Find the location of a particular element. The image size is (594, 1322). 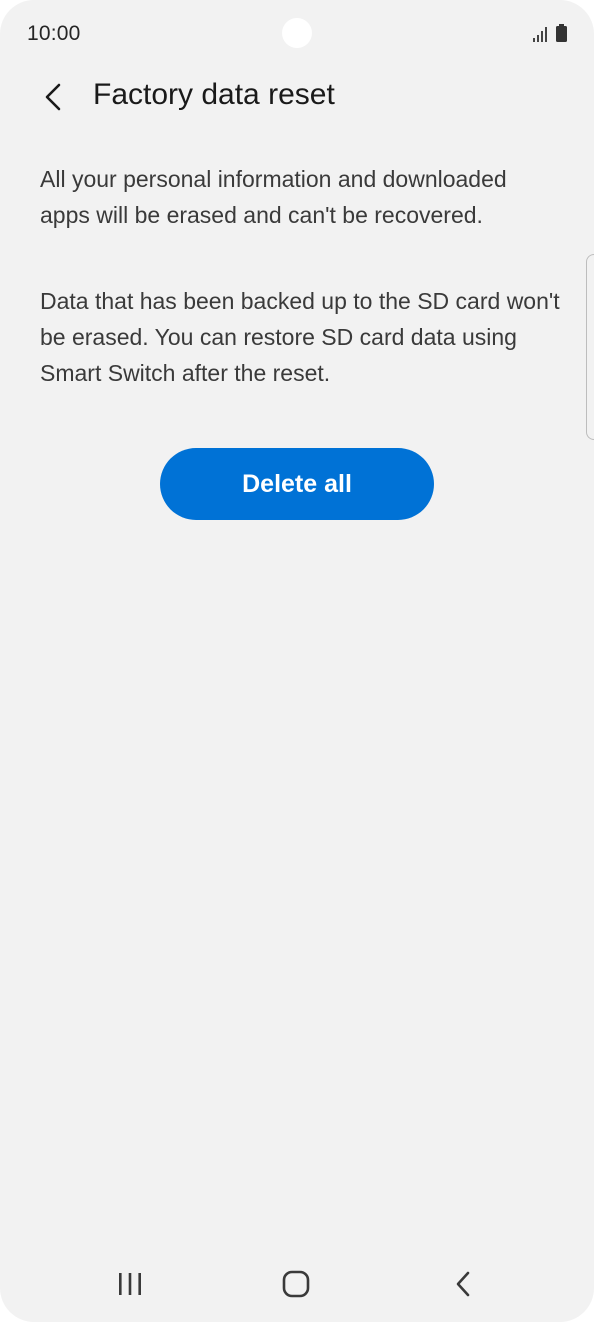

home-icon is located at coordinates (296, 1284).